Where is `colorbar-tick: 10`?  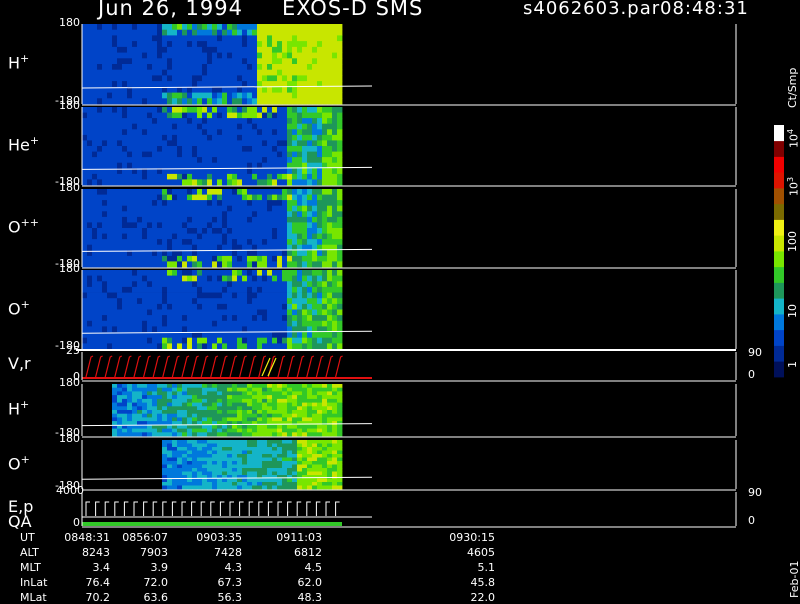
colorbar-tick: 10 is located at coordinates (792, 311).